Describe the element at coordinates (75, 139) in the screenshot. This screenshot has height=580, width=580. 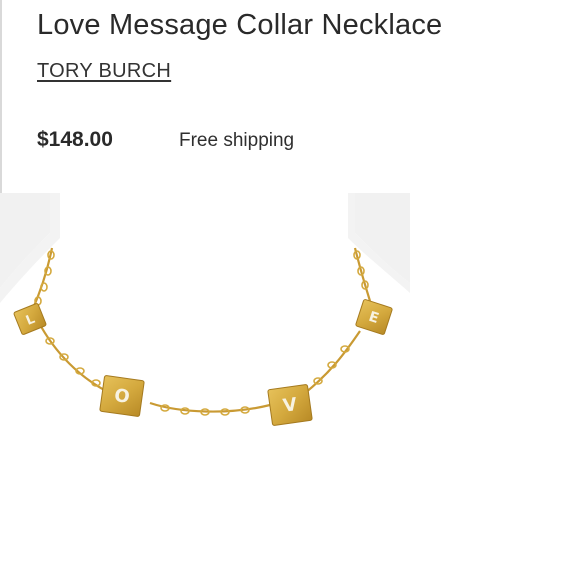
I see `product-price: $148.00` at that location.